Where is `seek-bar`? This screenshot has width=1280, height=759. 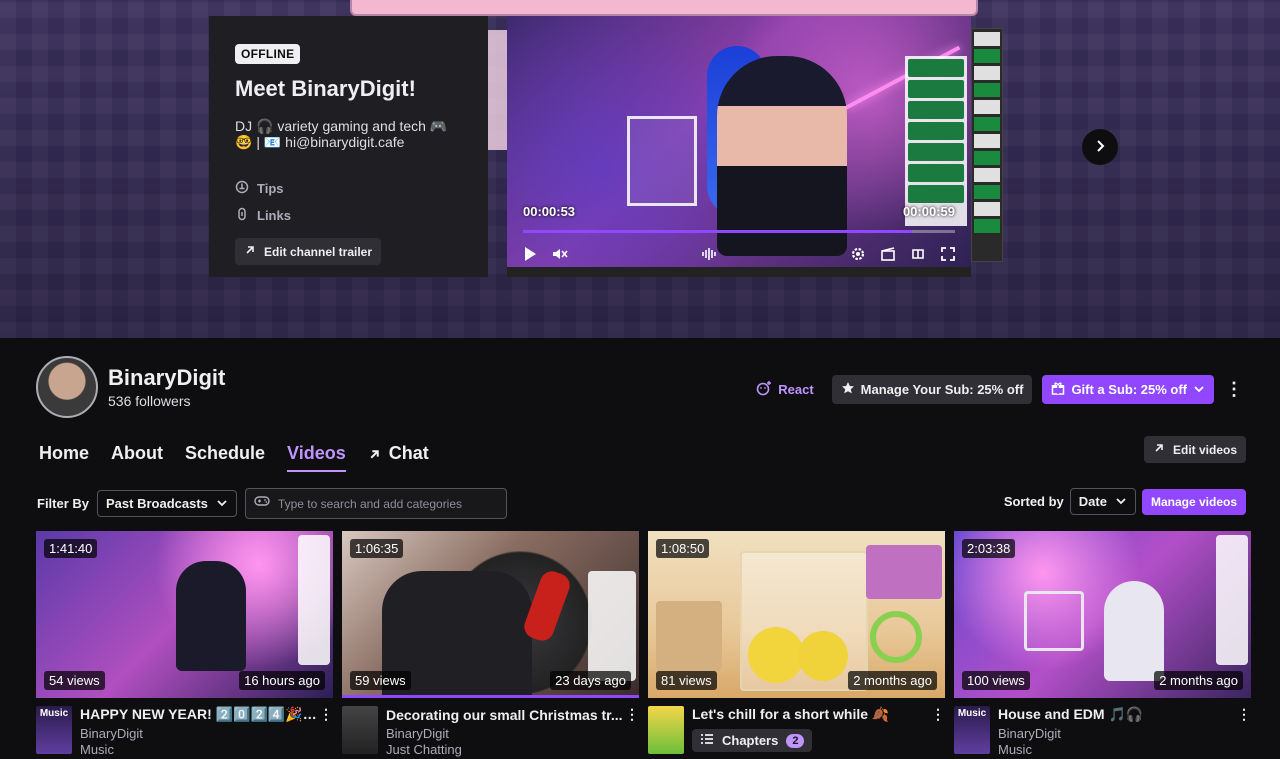 seek-bar is located at coordinates (739, 231).